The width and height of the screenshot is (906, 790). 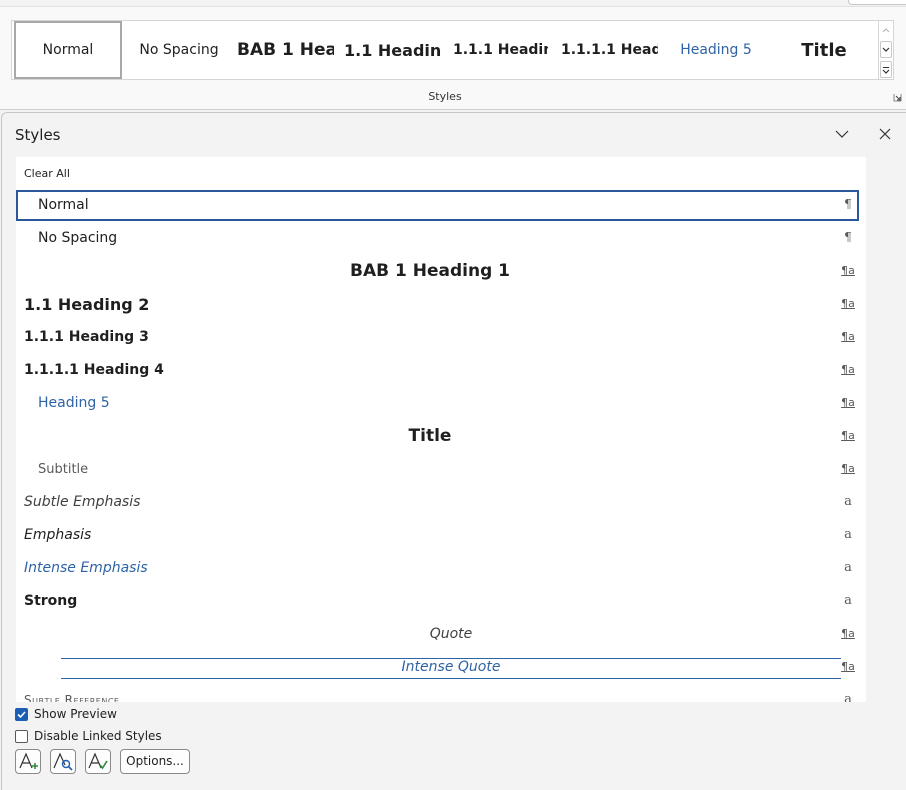 I want to click on style-item-heading-5: Heading 5 ¶a, so click(x=437, y=403).